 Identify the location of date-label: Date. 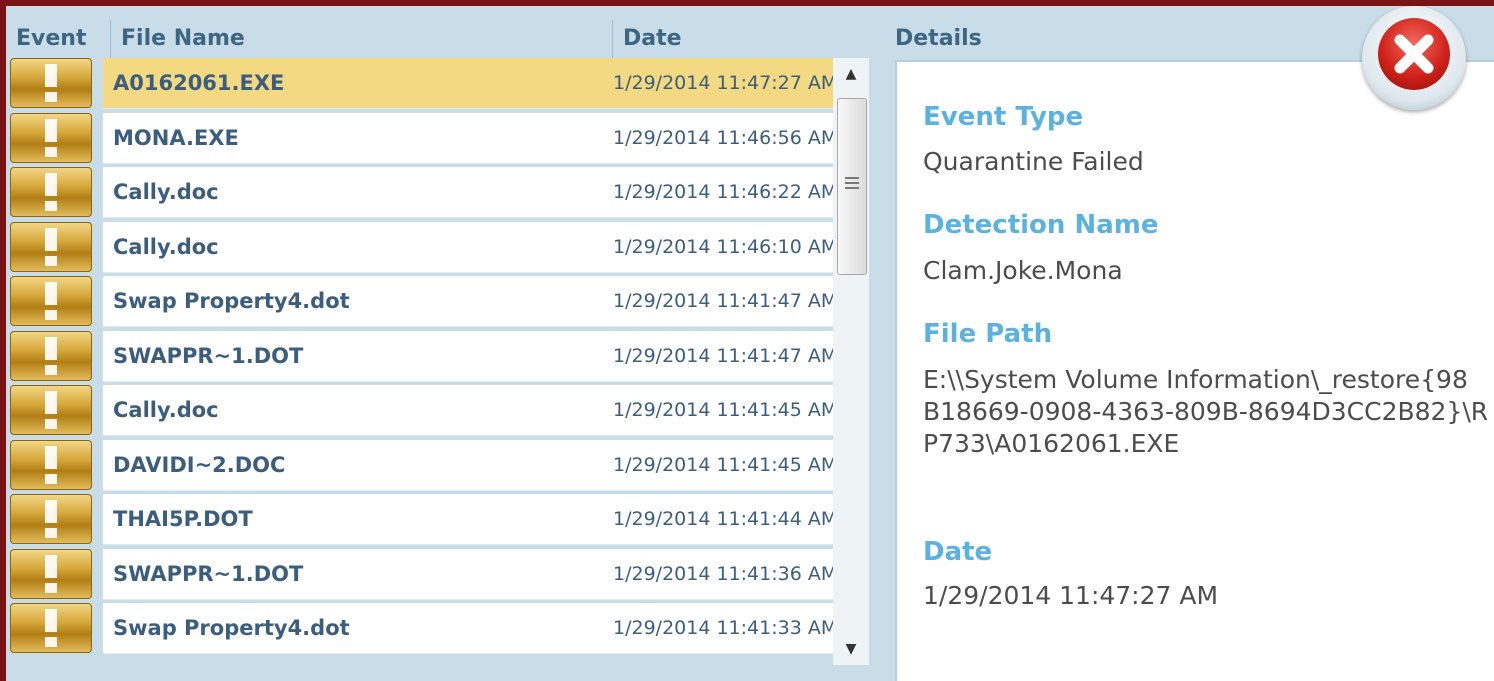
(958, 552).